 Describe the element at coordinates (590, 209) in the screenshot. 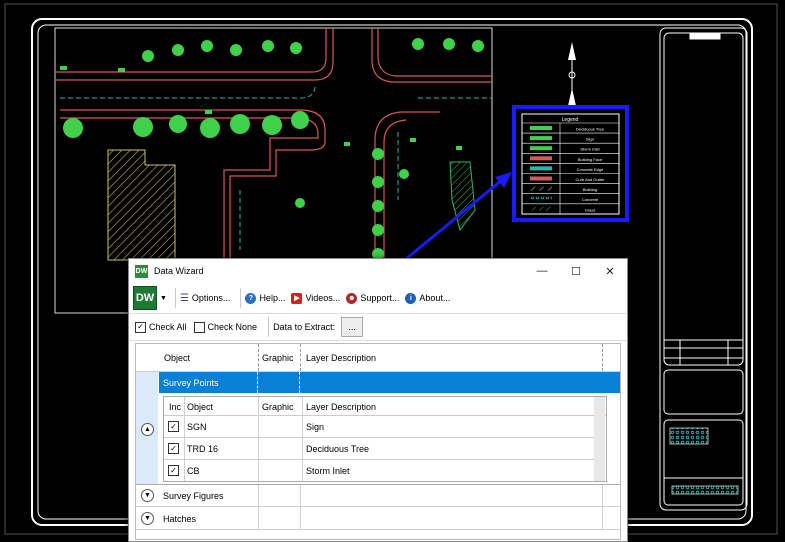

I see `legend-item-label: Grass` at that location.